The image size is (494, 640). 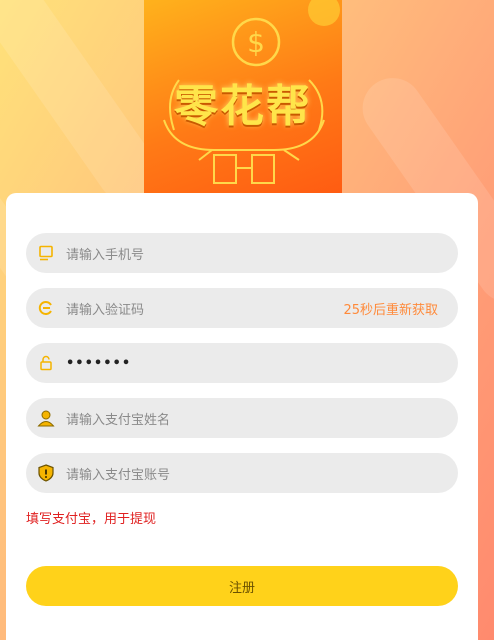 I want to click on resend-code-button: 25秒后重新获取, so click(x=390, y=308).